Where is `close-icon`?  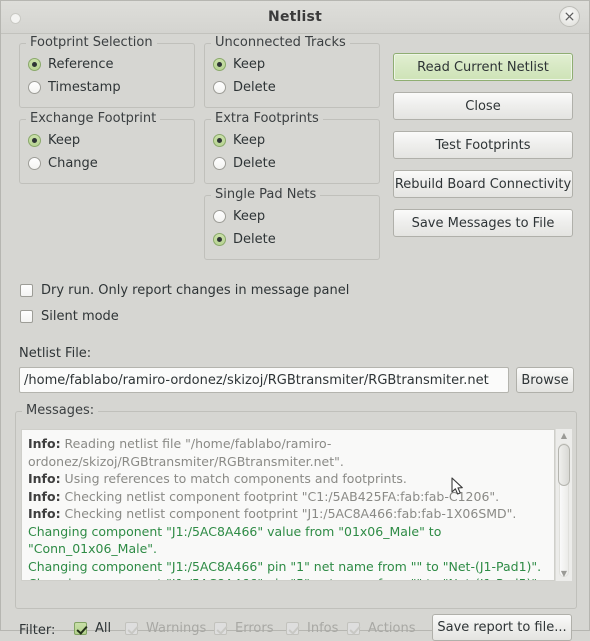
close-icon is located at coordinates (569, 16).